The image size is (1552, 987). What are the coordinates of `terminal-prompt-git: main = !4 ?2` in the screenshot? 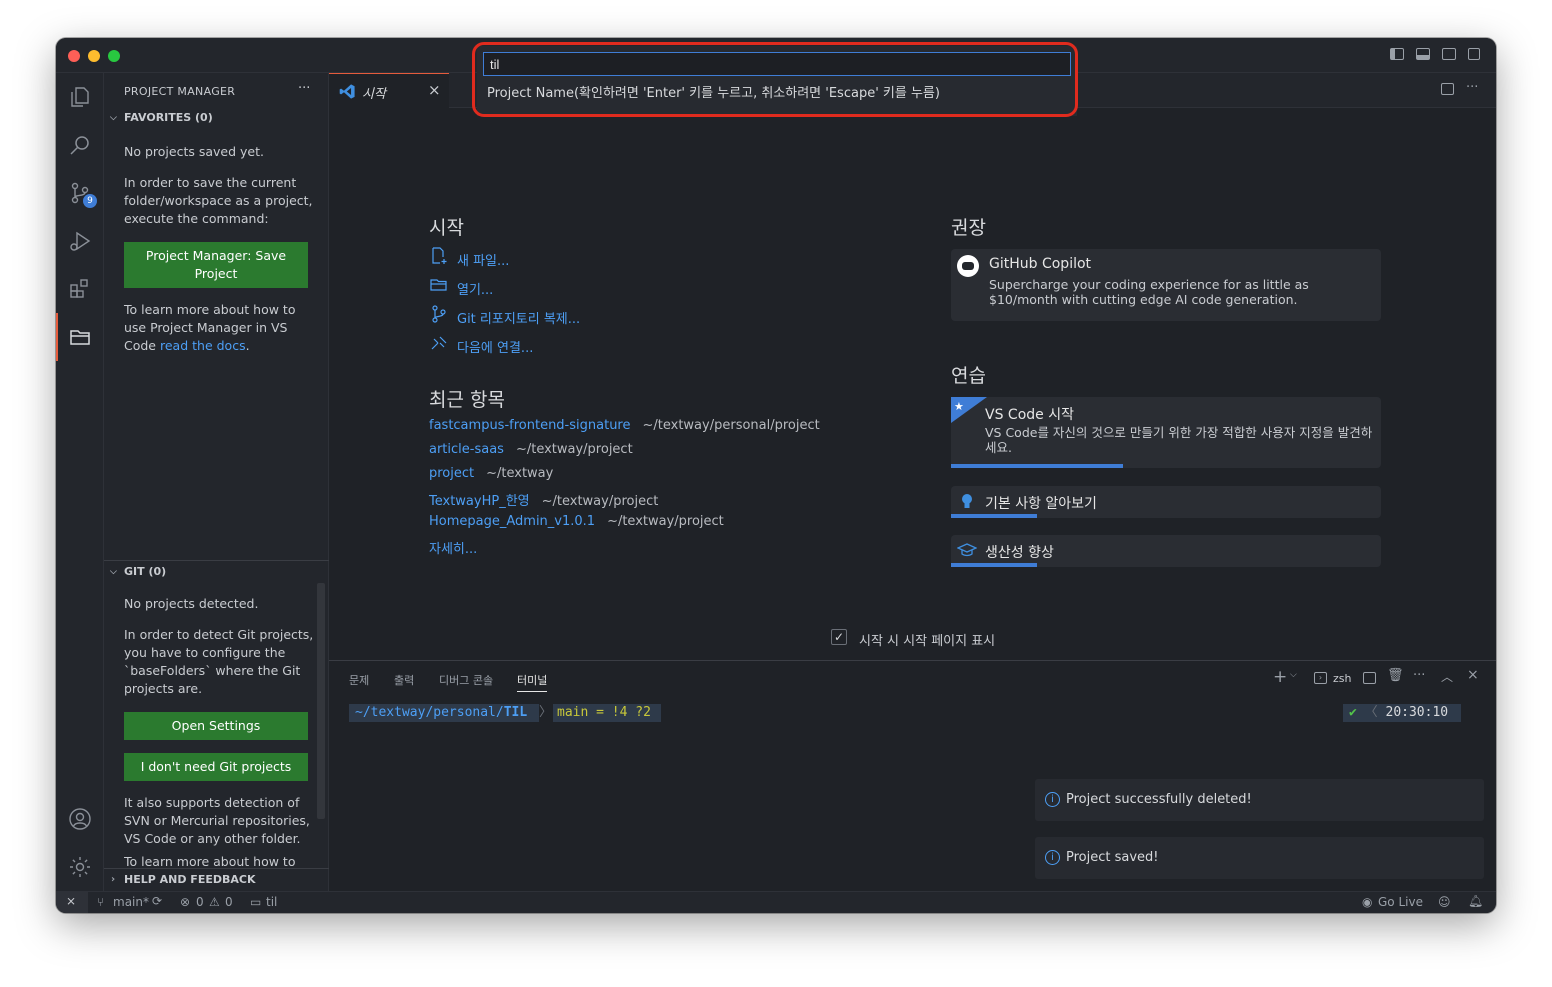 It's located at (607, 713).